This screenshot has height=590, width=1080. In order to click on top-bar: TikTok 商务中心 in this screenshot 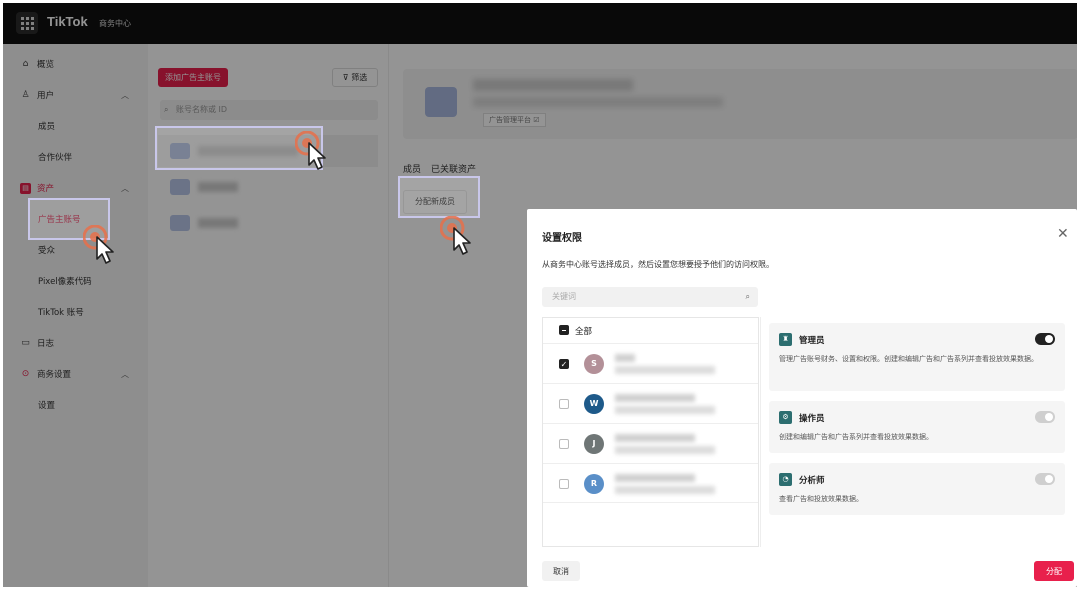, I will do `click(540, 23)`.